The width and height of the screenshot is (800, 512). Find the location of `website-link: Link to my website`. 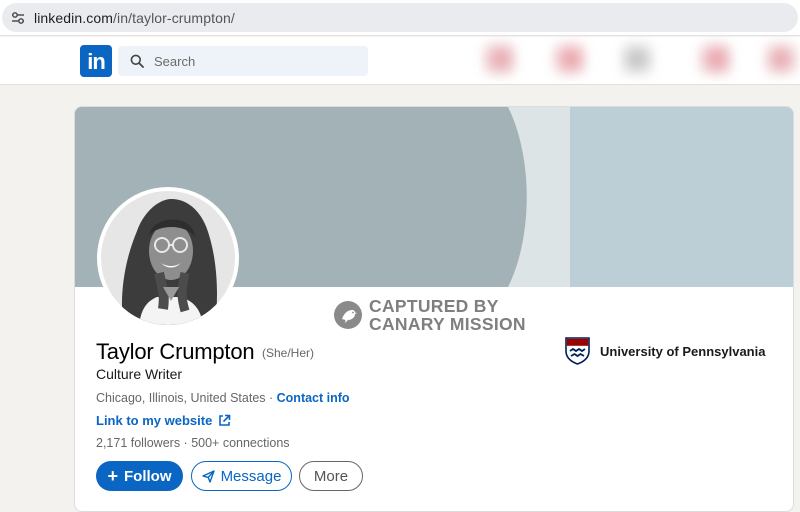

website-link: Link to my website is located at coordinates (163, 420).